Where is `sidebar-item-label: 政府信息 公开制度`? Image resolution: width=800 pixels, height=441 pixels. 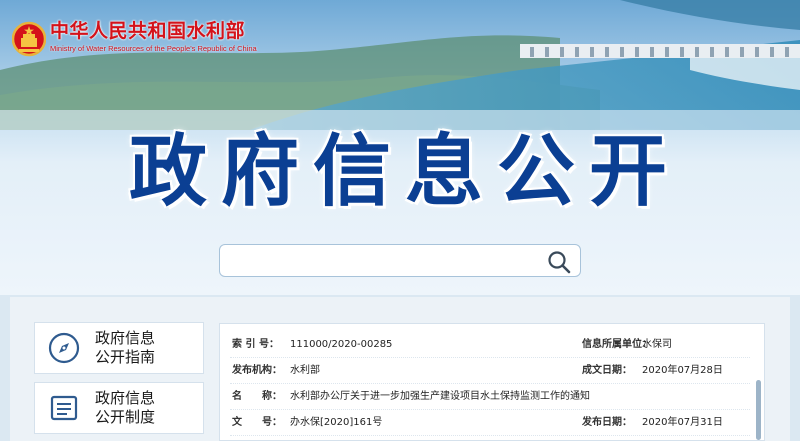
sidebar-item-label: 政府信息 公开制度 is located at coordinates (133, 408).